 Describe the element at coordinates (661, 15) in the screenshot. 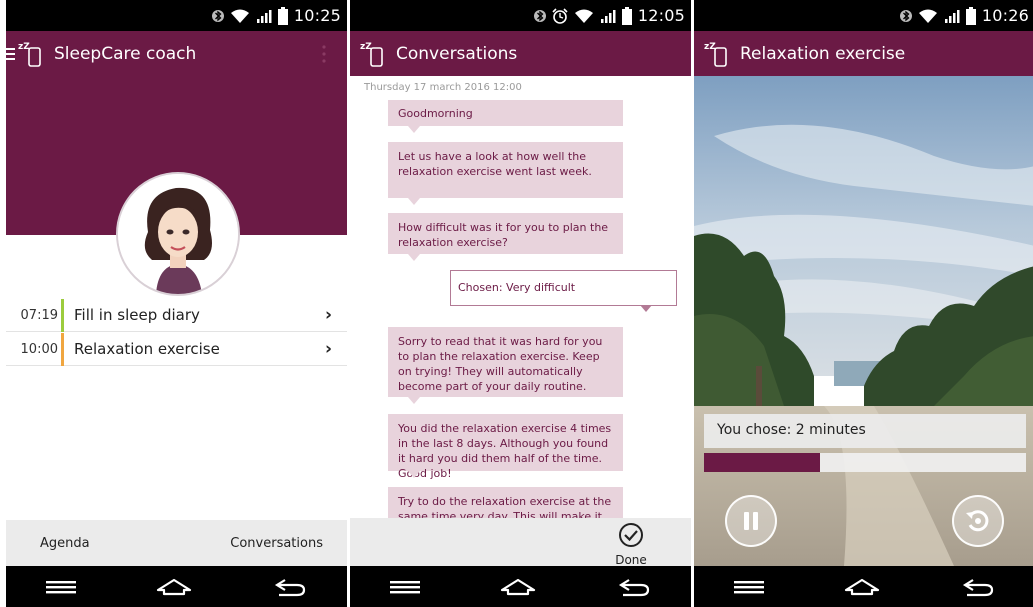

I see `status-time: 12:05` at that location.